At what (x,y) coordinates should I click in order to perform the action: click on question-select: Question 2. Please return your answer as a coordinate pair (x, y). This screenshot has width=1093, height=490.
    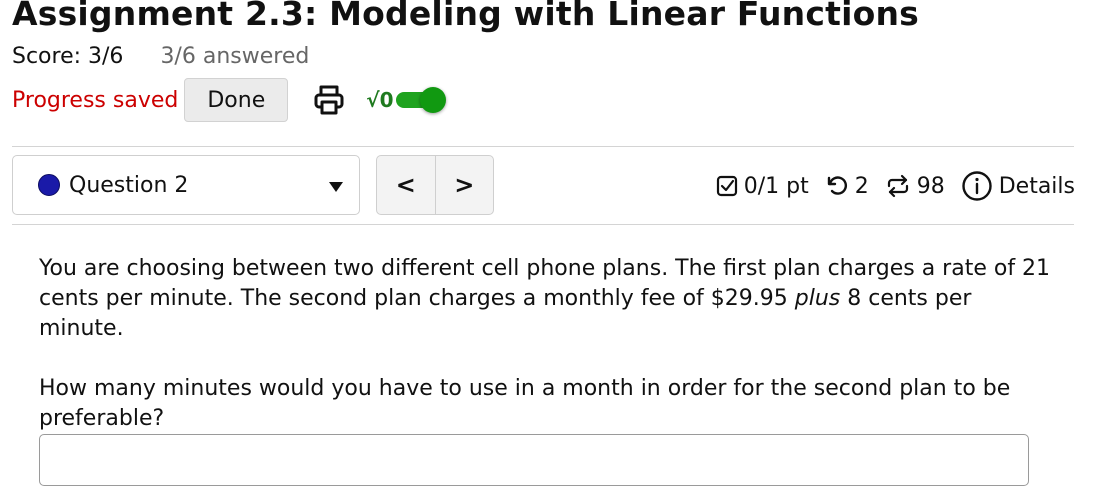
    Looking at the image, I should click on (186, 185).